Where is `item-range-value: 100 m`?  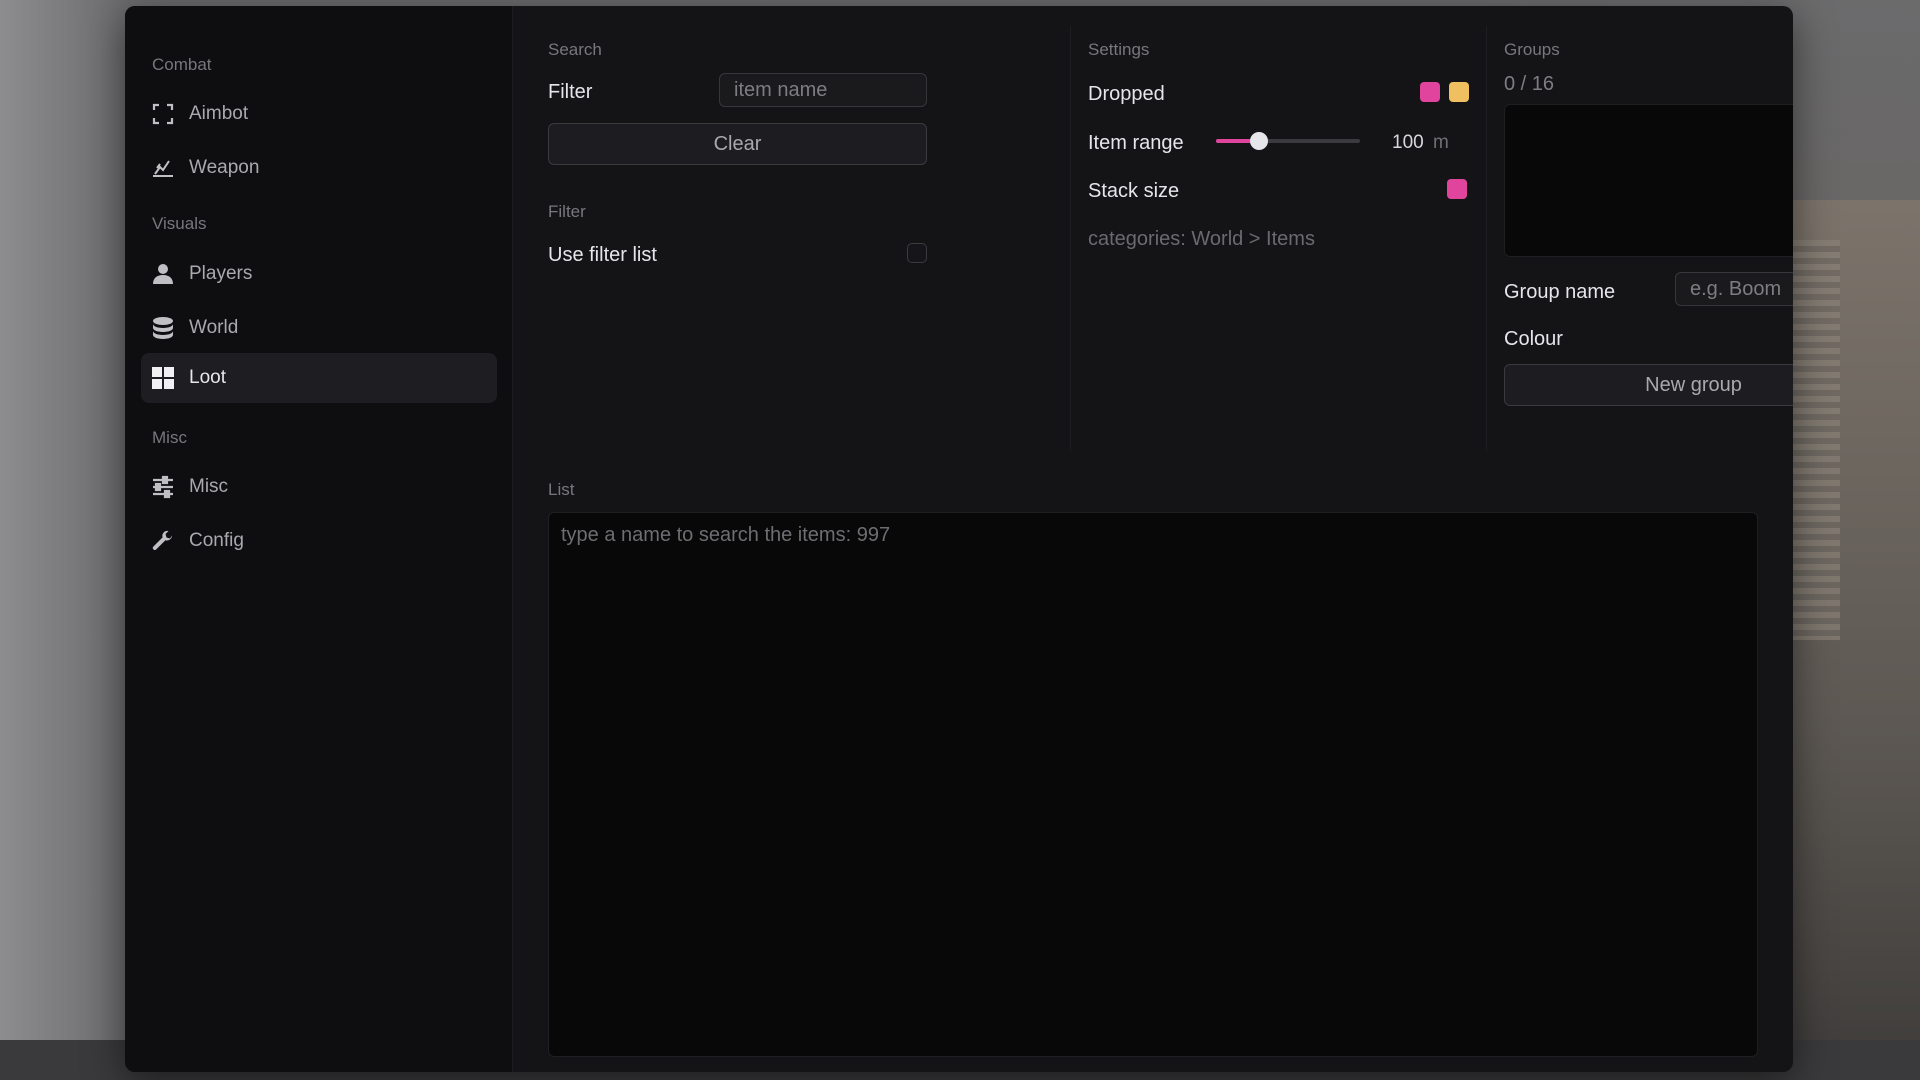 item-range-value: 100 m is located at coordinates (1420, 143).